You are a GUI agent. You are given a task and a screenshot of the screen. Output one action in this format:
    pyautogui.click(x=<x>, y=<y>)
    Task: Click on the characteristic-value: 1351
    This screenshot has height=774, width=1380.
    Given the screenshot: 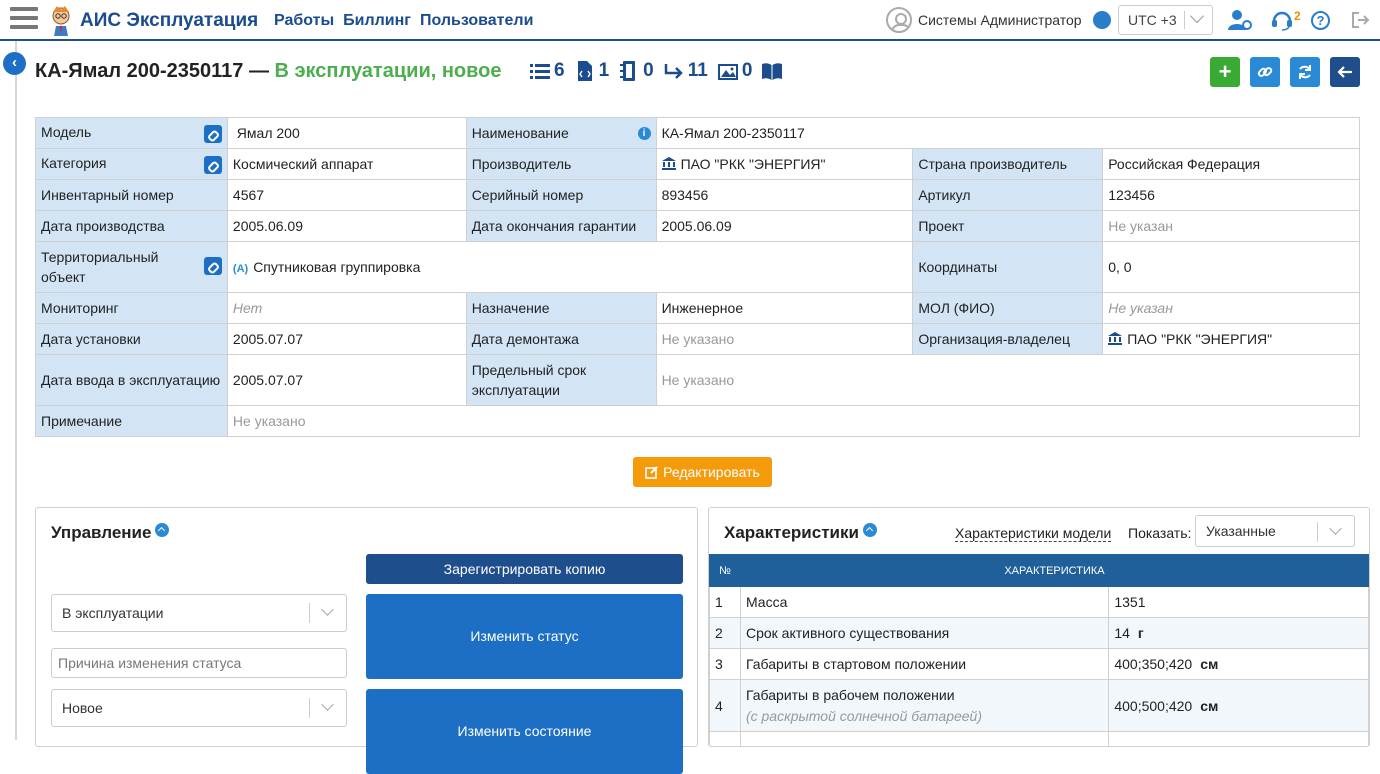 What is the action you would take?
    pyautogui.click(x=1238, y=602)
    